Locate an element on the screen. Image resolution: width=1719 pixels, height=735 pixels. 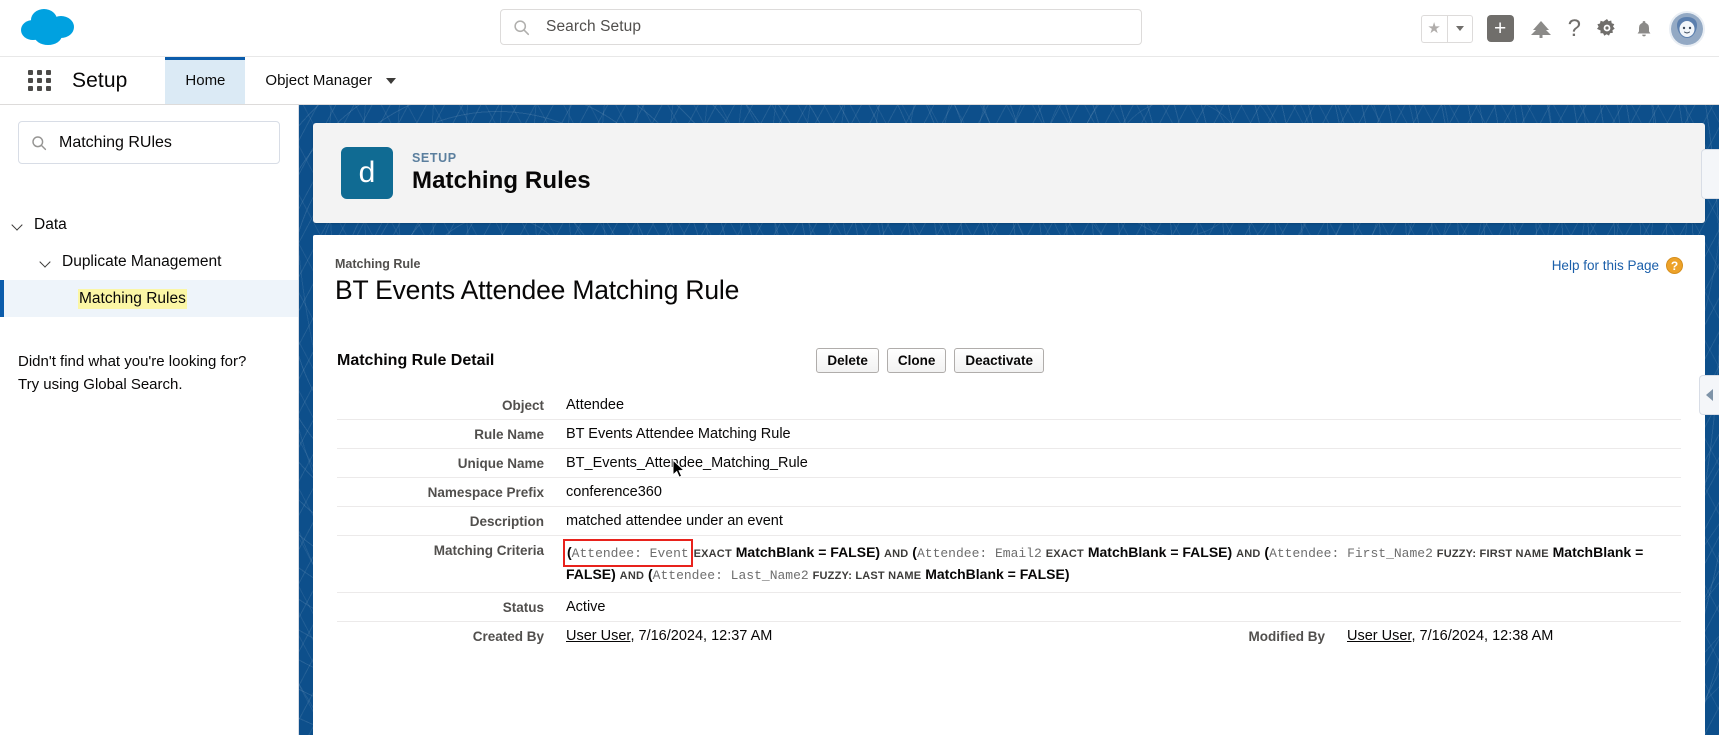
sidebar-item-data-label: Data is located at coordinates (50, 224).